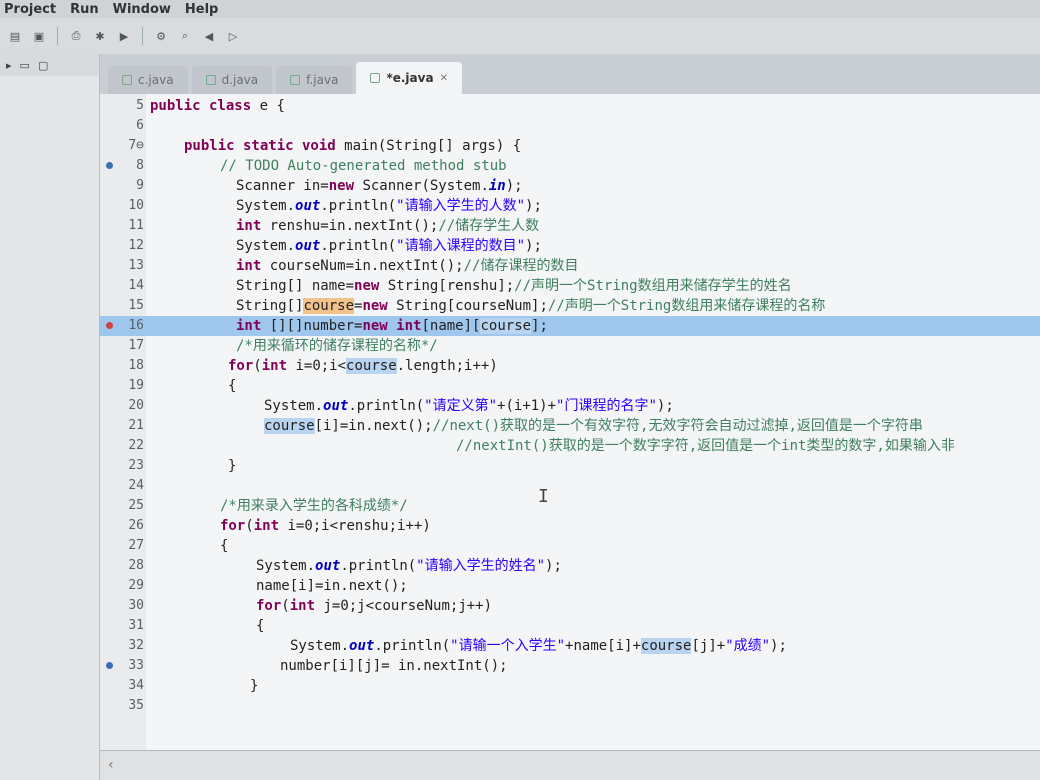  What do you see at coordinates (570, 366) in the screenshot?
I see `code-line: 18 for(int i=0;i<course.length;i++)` at bounding box center [570, 366].